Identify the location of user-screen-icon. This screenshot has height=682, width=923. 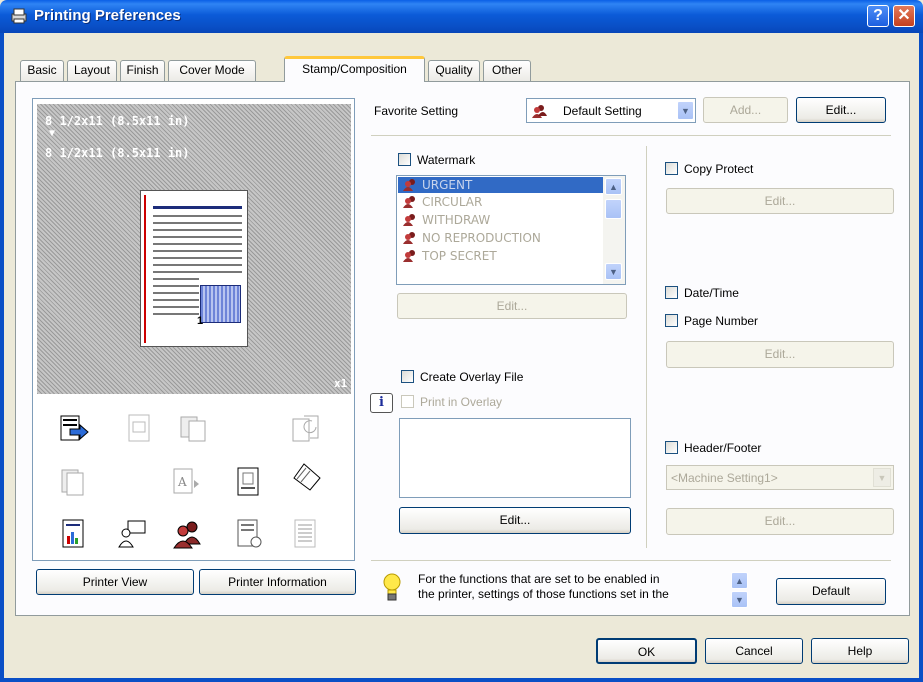
(132, 534).